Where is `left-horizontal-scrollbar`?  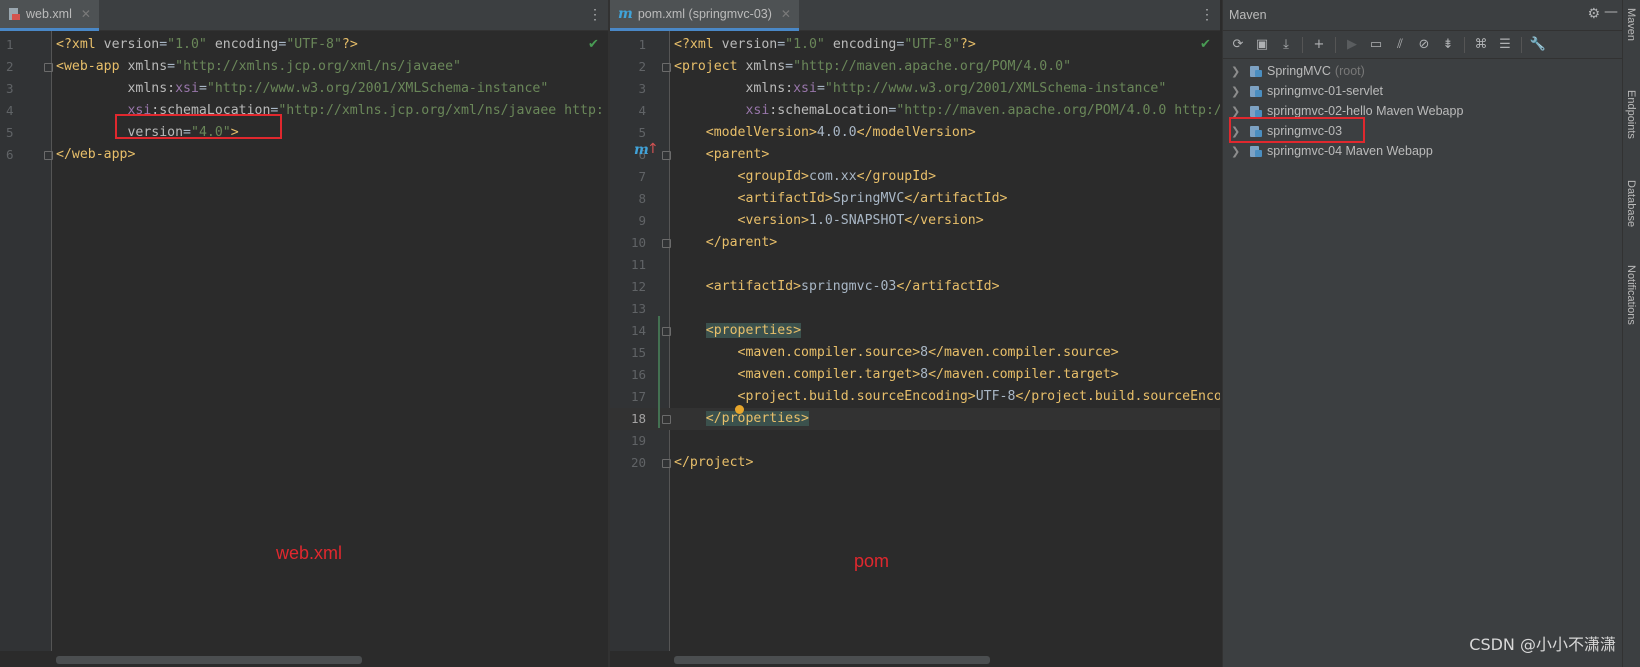 left-horizontal-scrollbar is located at coordinates (304, 659).